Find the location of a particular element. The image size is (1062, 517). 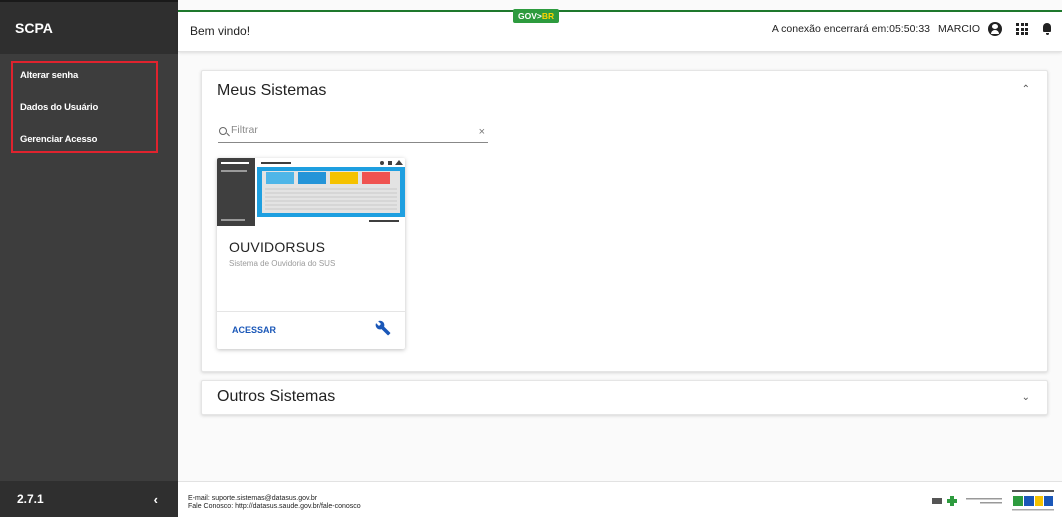

sidebar-footer: 2.7.1 ‹ is located at coordinates (89, 499).